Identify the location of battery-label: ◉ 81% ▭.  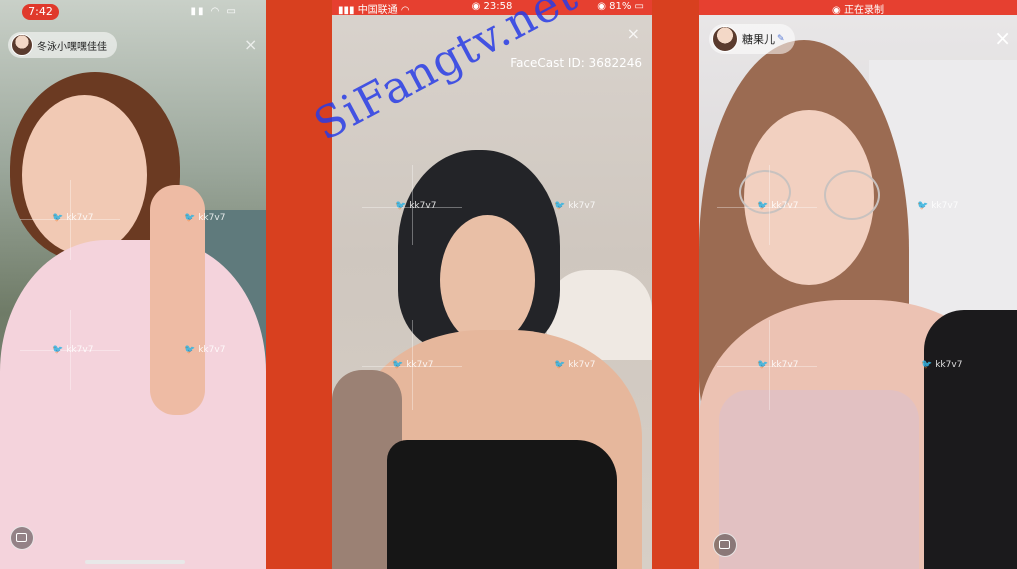
(620, 6).